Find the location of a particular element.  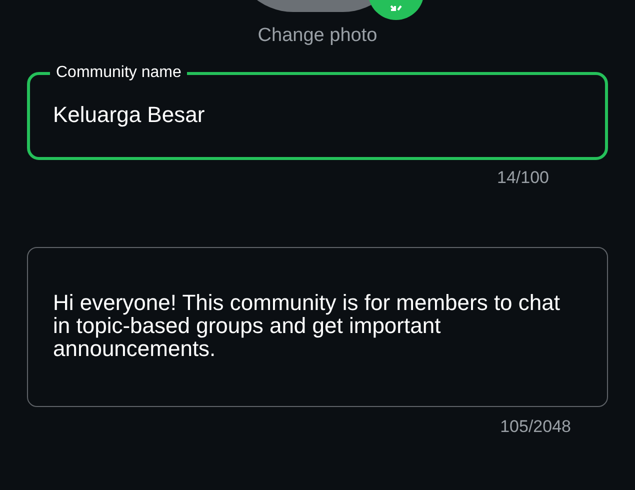

field-value: Keluarga Besar is located at coordinates (129, 115).